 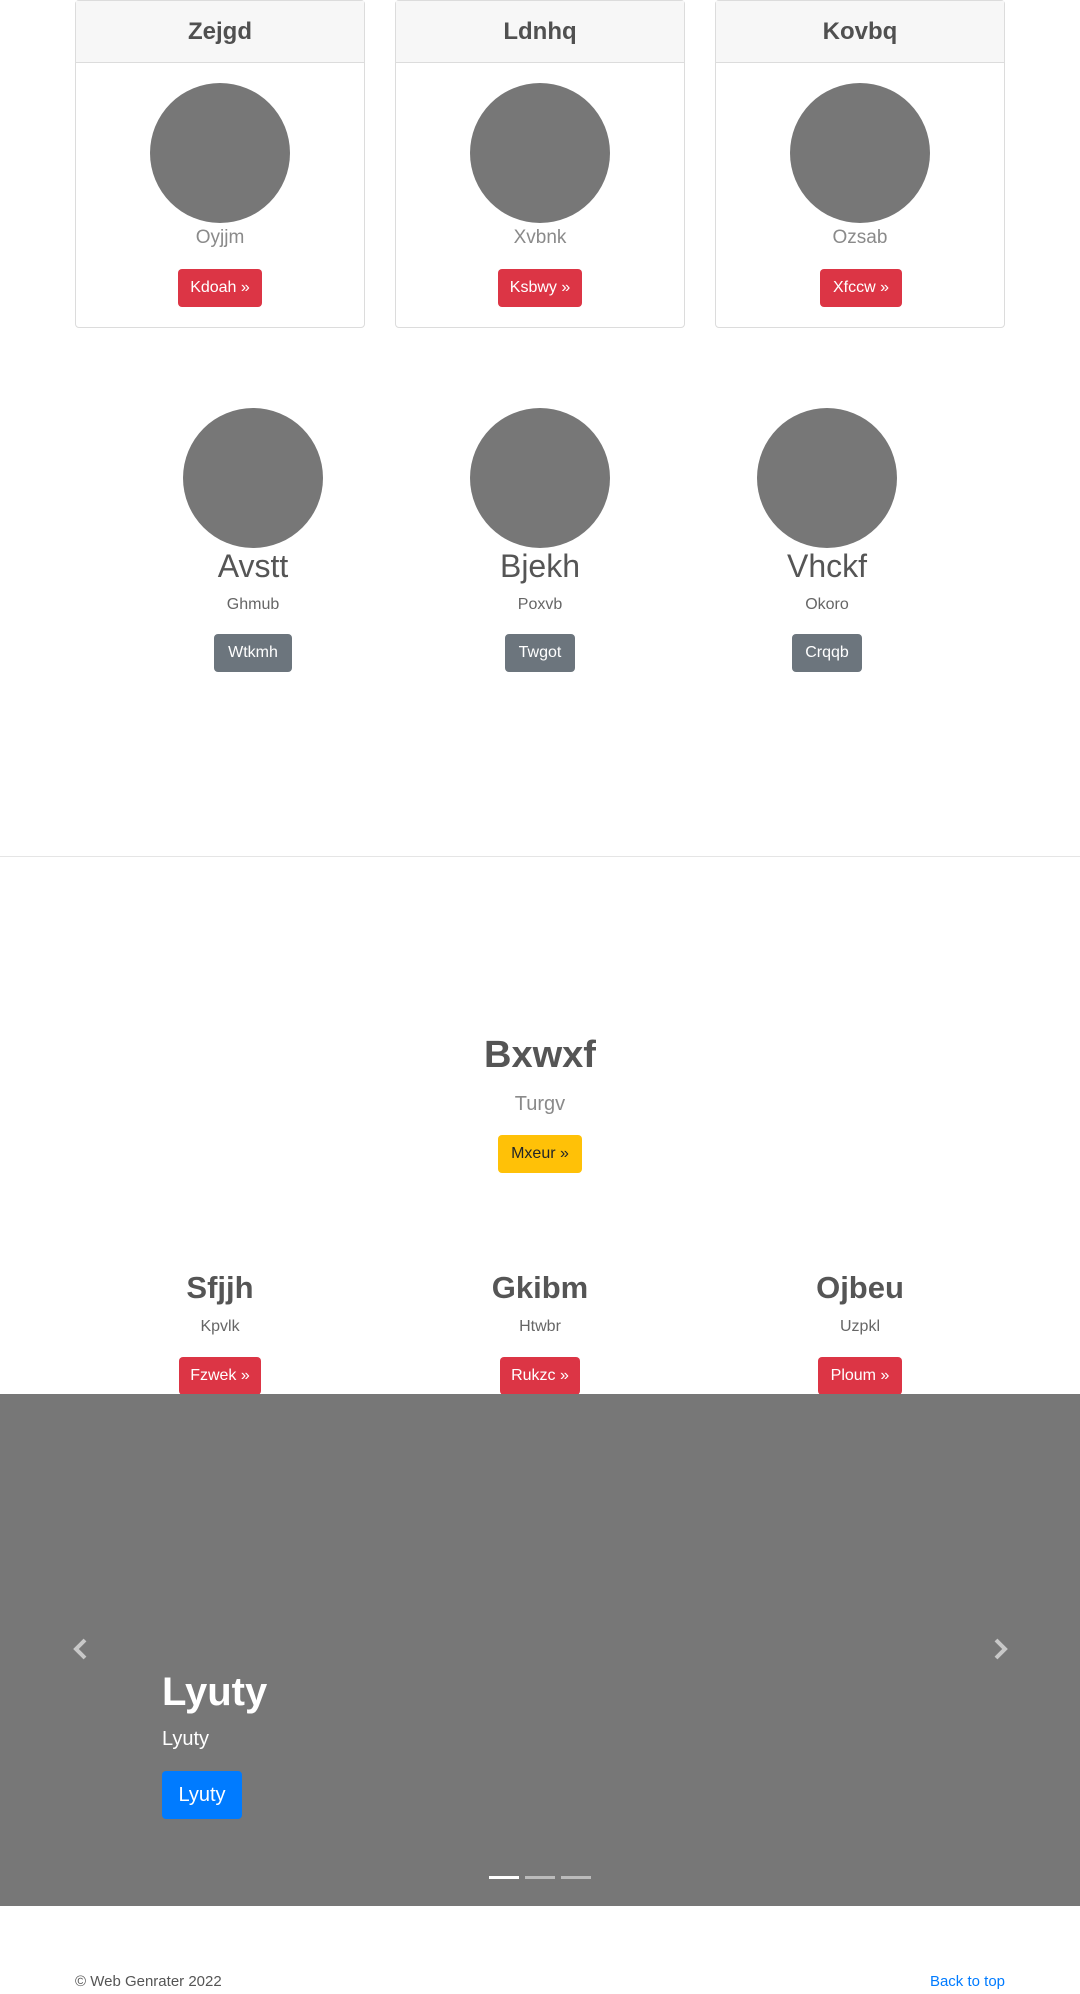 What do you see at coordinates (202, 1795) in the screenshot?
I see `carousel-caption-button: Lyuty` at bounding box center [202, 1795].